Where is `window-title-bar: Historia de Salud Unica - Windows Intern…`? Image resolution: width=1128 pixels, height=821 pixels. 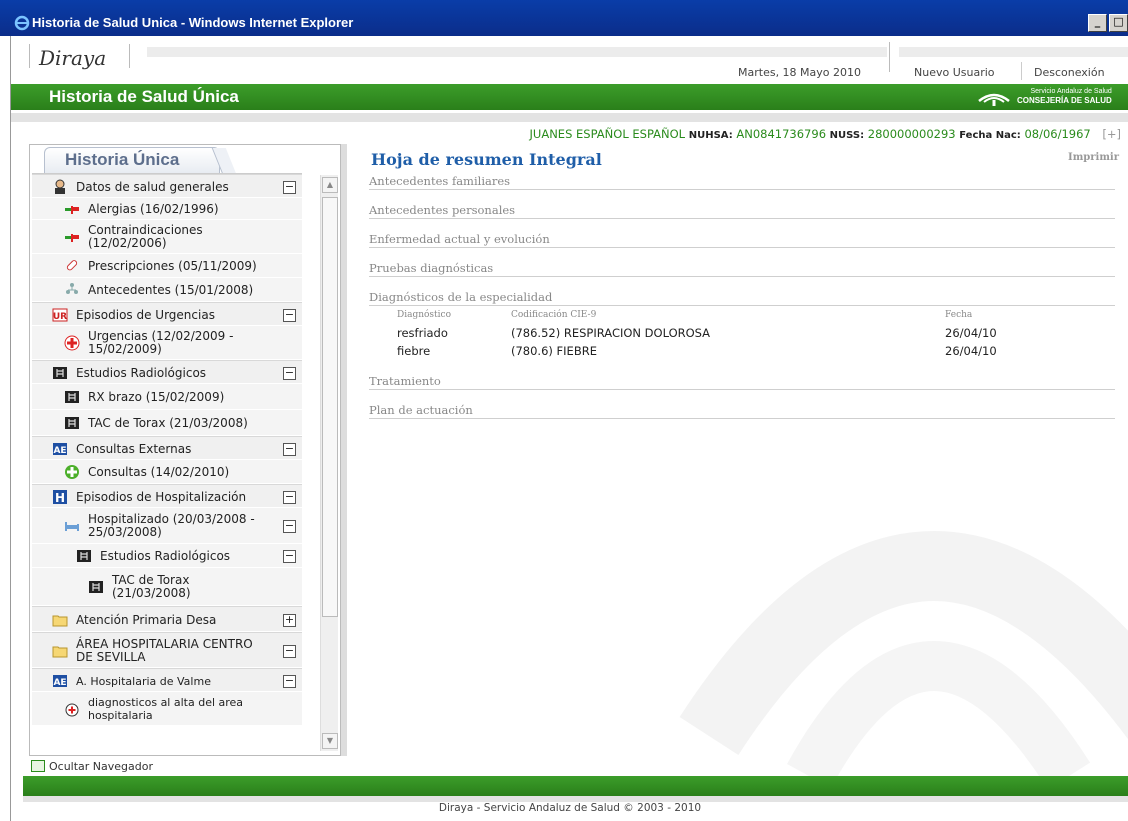
window-title-bar: Historia de Salud Unica - Windows Intern… is located at coordinates (564, 18).